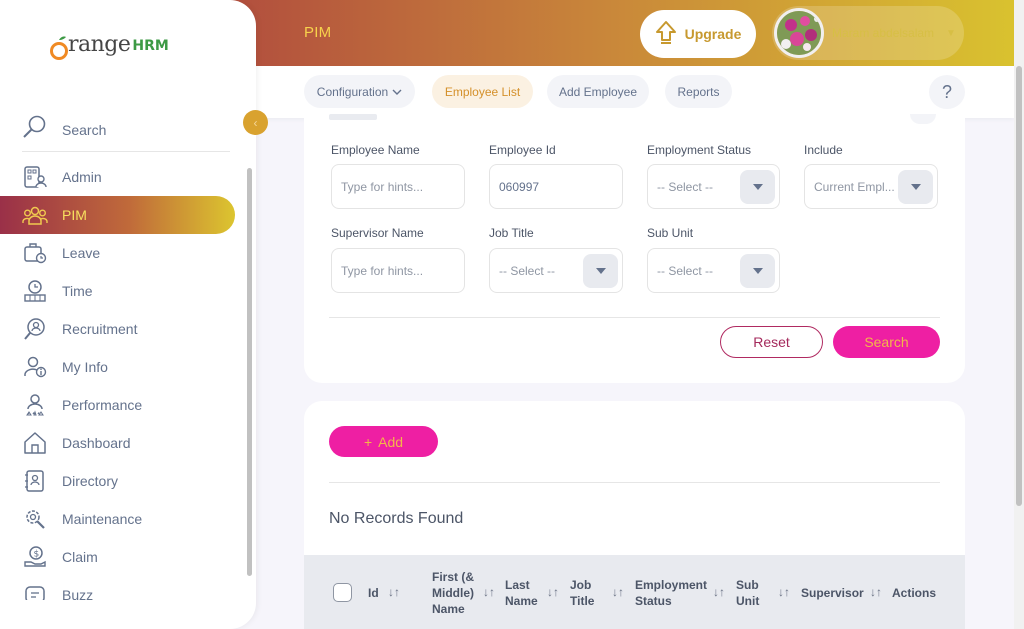 This screenshot has height=629, width=1024. Describe the element at coordinates (368, 441) in the screenshot. I see `plus-icon: +` at that location.